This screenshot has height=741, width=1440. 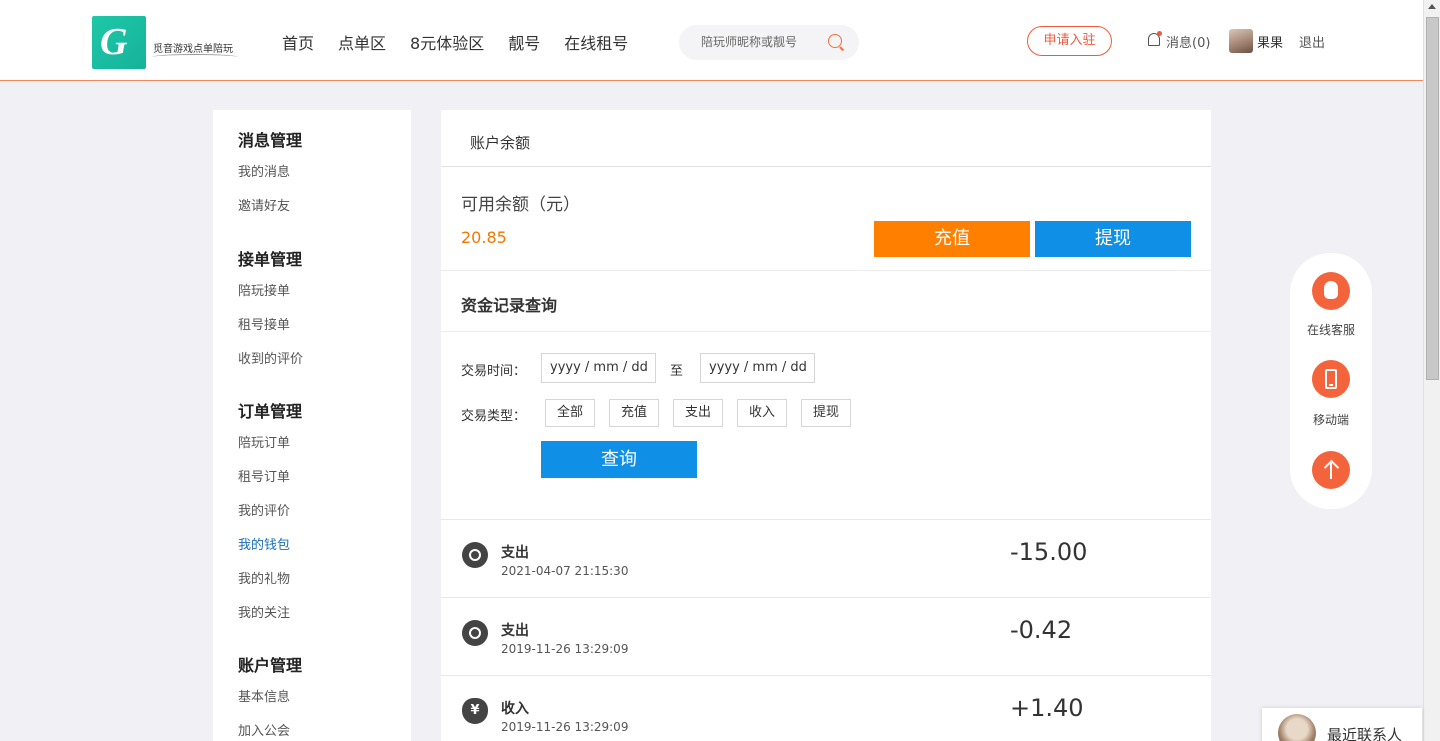 I want to click on trade-type-label: 交易类型：, so click(x=494, y=416).